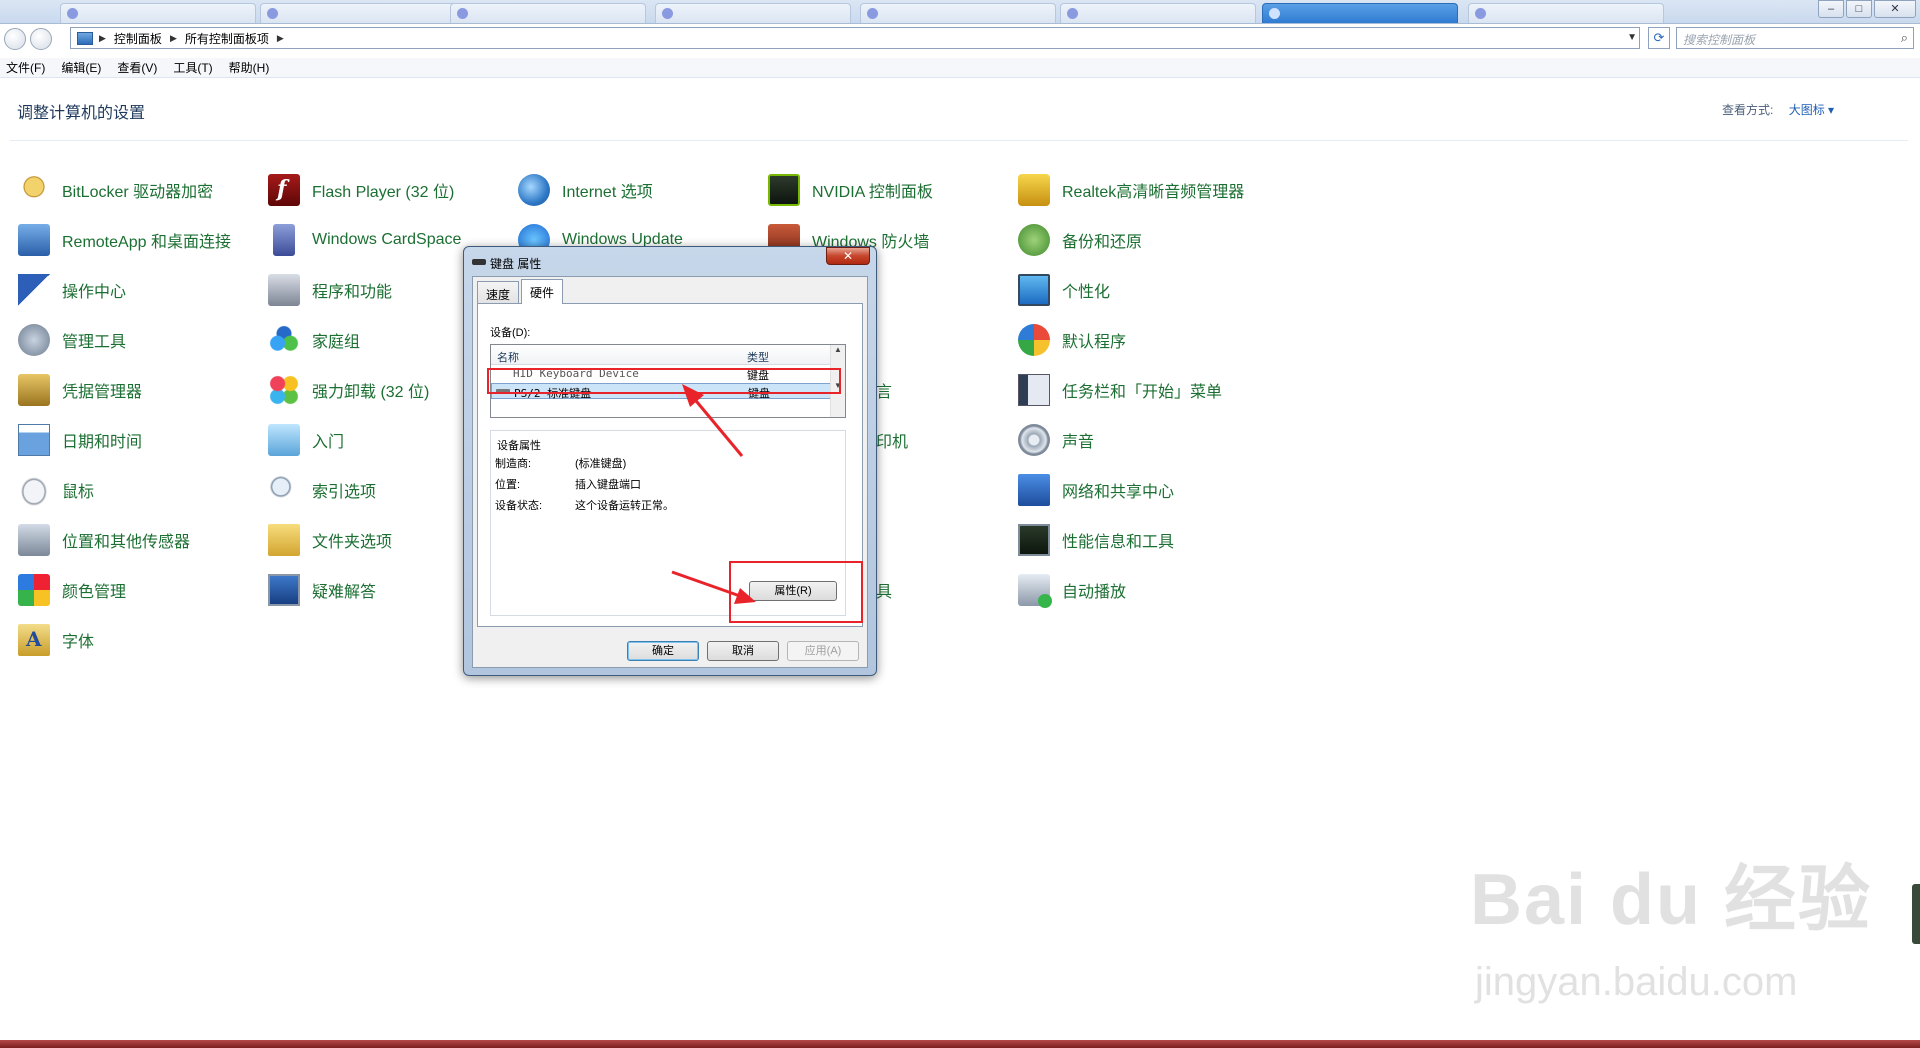  I want to click on baidu-watermark: Bai du 经验, so click(1671, 900).